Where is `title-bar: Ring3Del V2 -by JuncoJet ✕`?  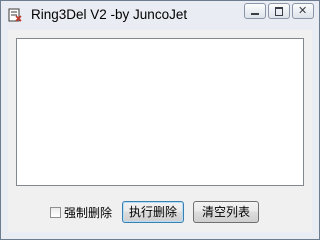
title-bar: Ring3Del V2 -by JuncoJet ✕ is located at coordinates (160, 15).